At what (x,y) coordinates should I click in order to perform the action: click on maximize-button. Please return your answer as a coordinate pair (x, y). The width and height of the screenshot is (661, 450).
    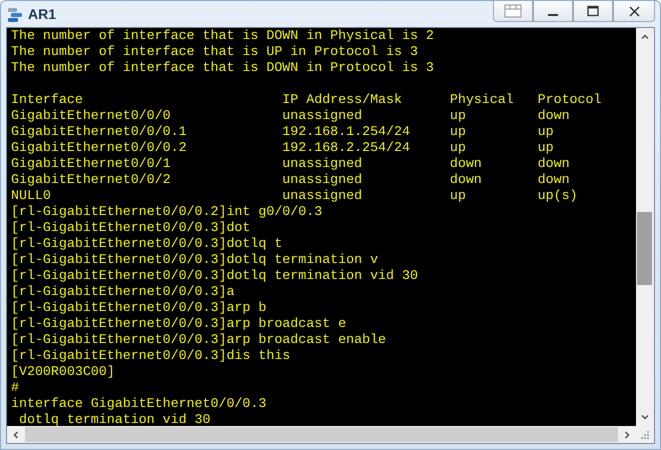
    Looking at the image, I should click on (593, 11).